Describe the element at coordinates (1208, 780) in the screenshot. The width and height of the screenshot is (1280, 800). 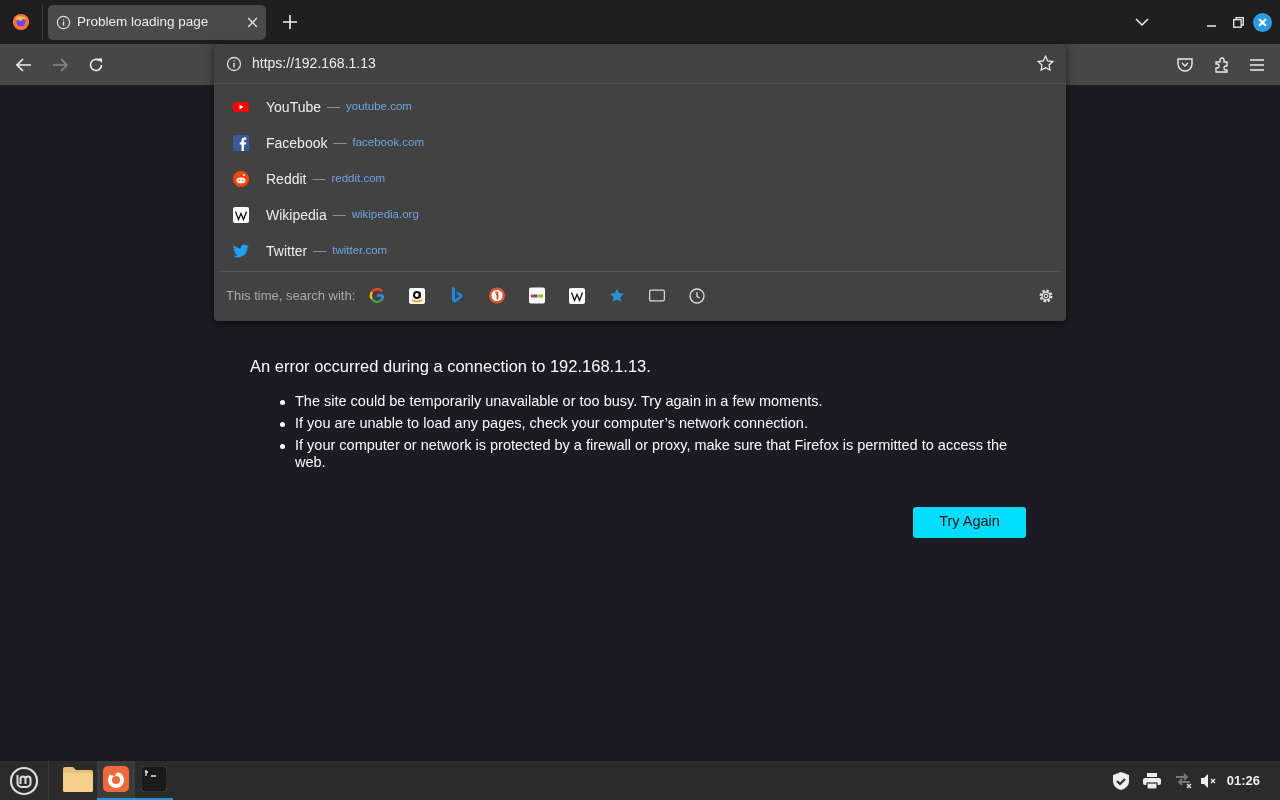
I see `volume-muted-icon` at that location.